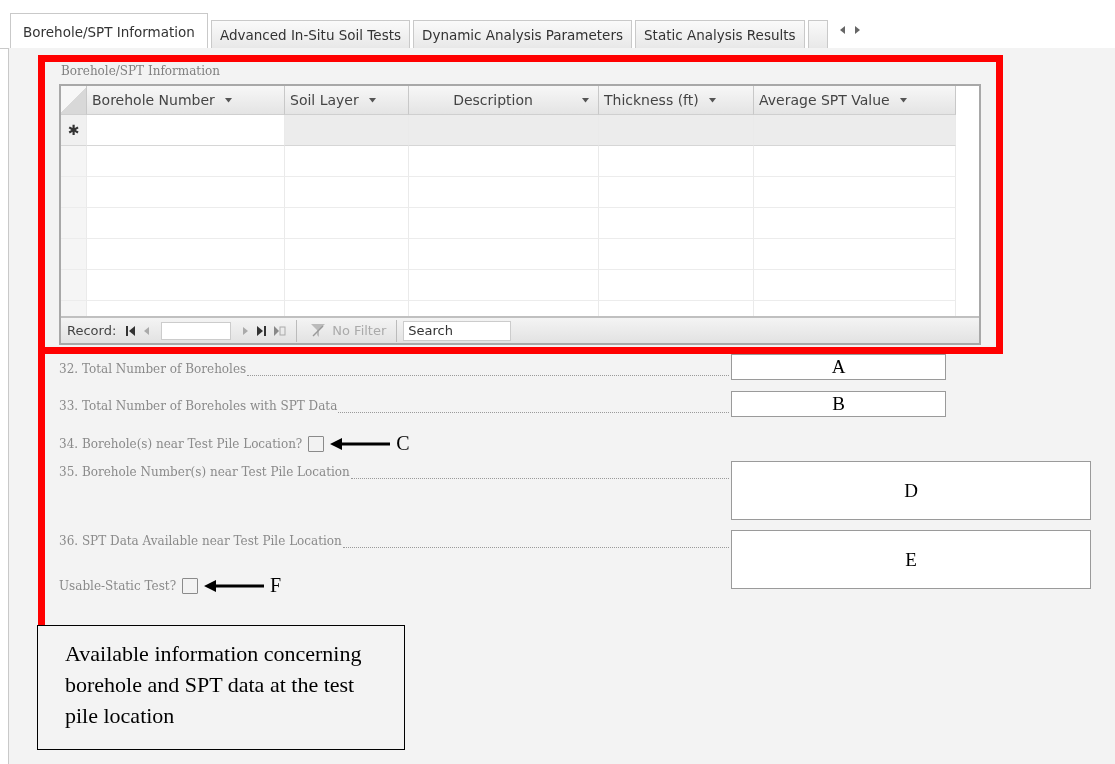  Describe the element at coordinates (310, 34) in the screenshot. I see `tab: Advanced In-Situ Soil Tests` at that location.